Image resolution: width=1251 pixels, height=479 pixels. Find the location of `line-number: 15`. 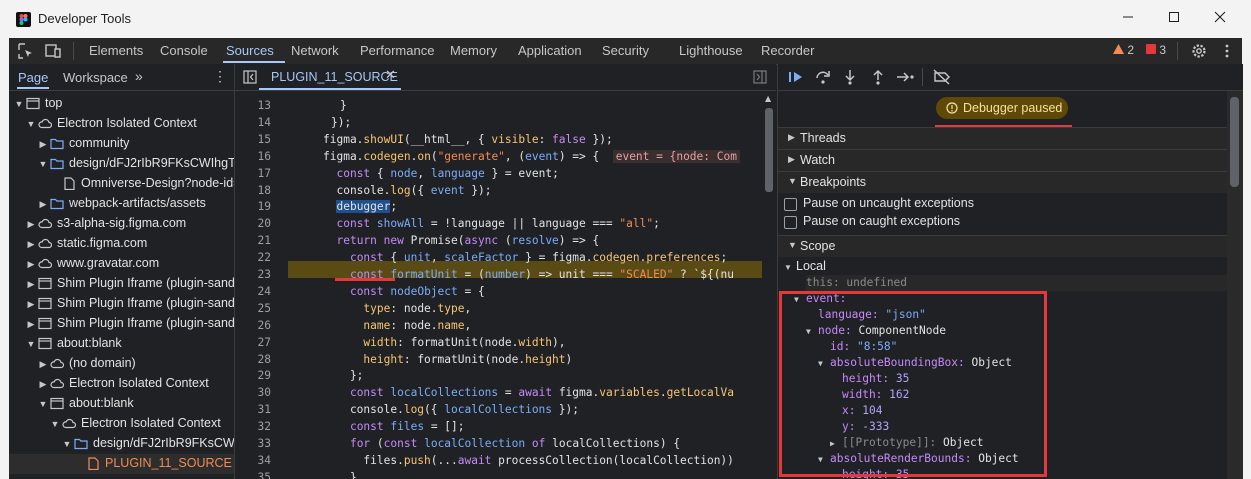

line-number: 15 is located at coordinates (253, 139).